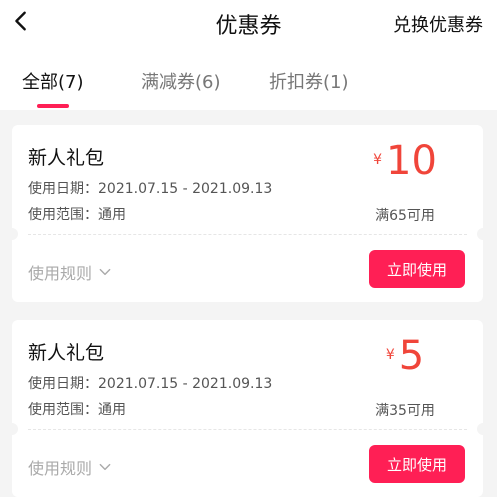  What do you see at coordinates (405, 411) in the screenshot?
I see `coupon-condition: 满35可用` at bounding box center [405, 411].